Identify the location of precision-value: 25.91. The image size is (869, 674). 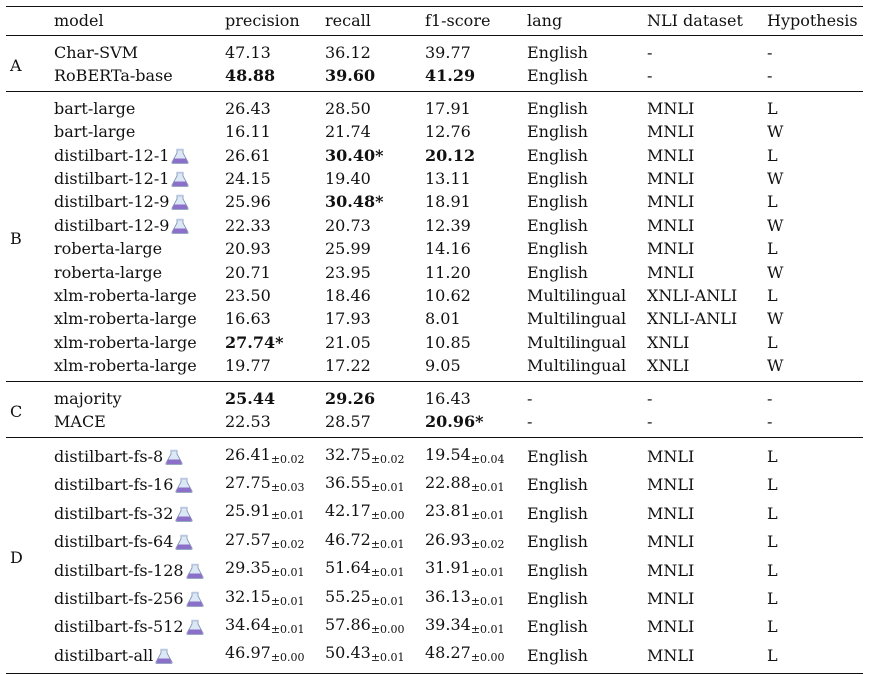
(248, 511).